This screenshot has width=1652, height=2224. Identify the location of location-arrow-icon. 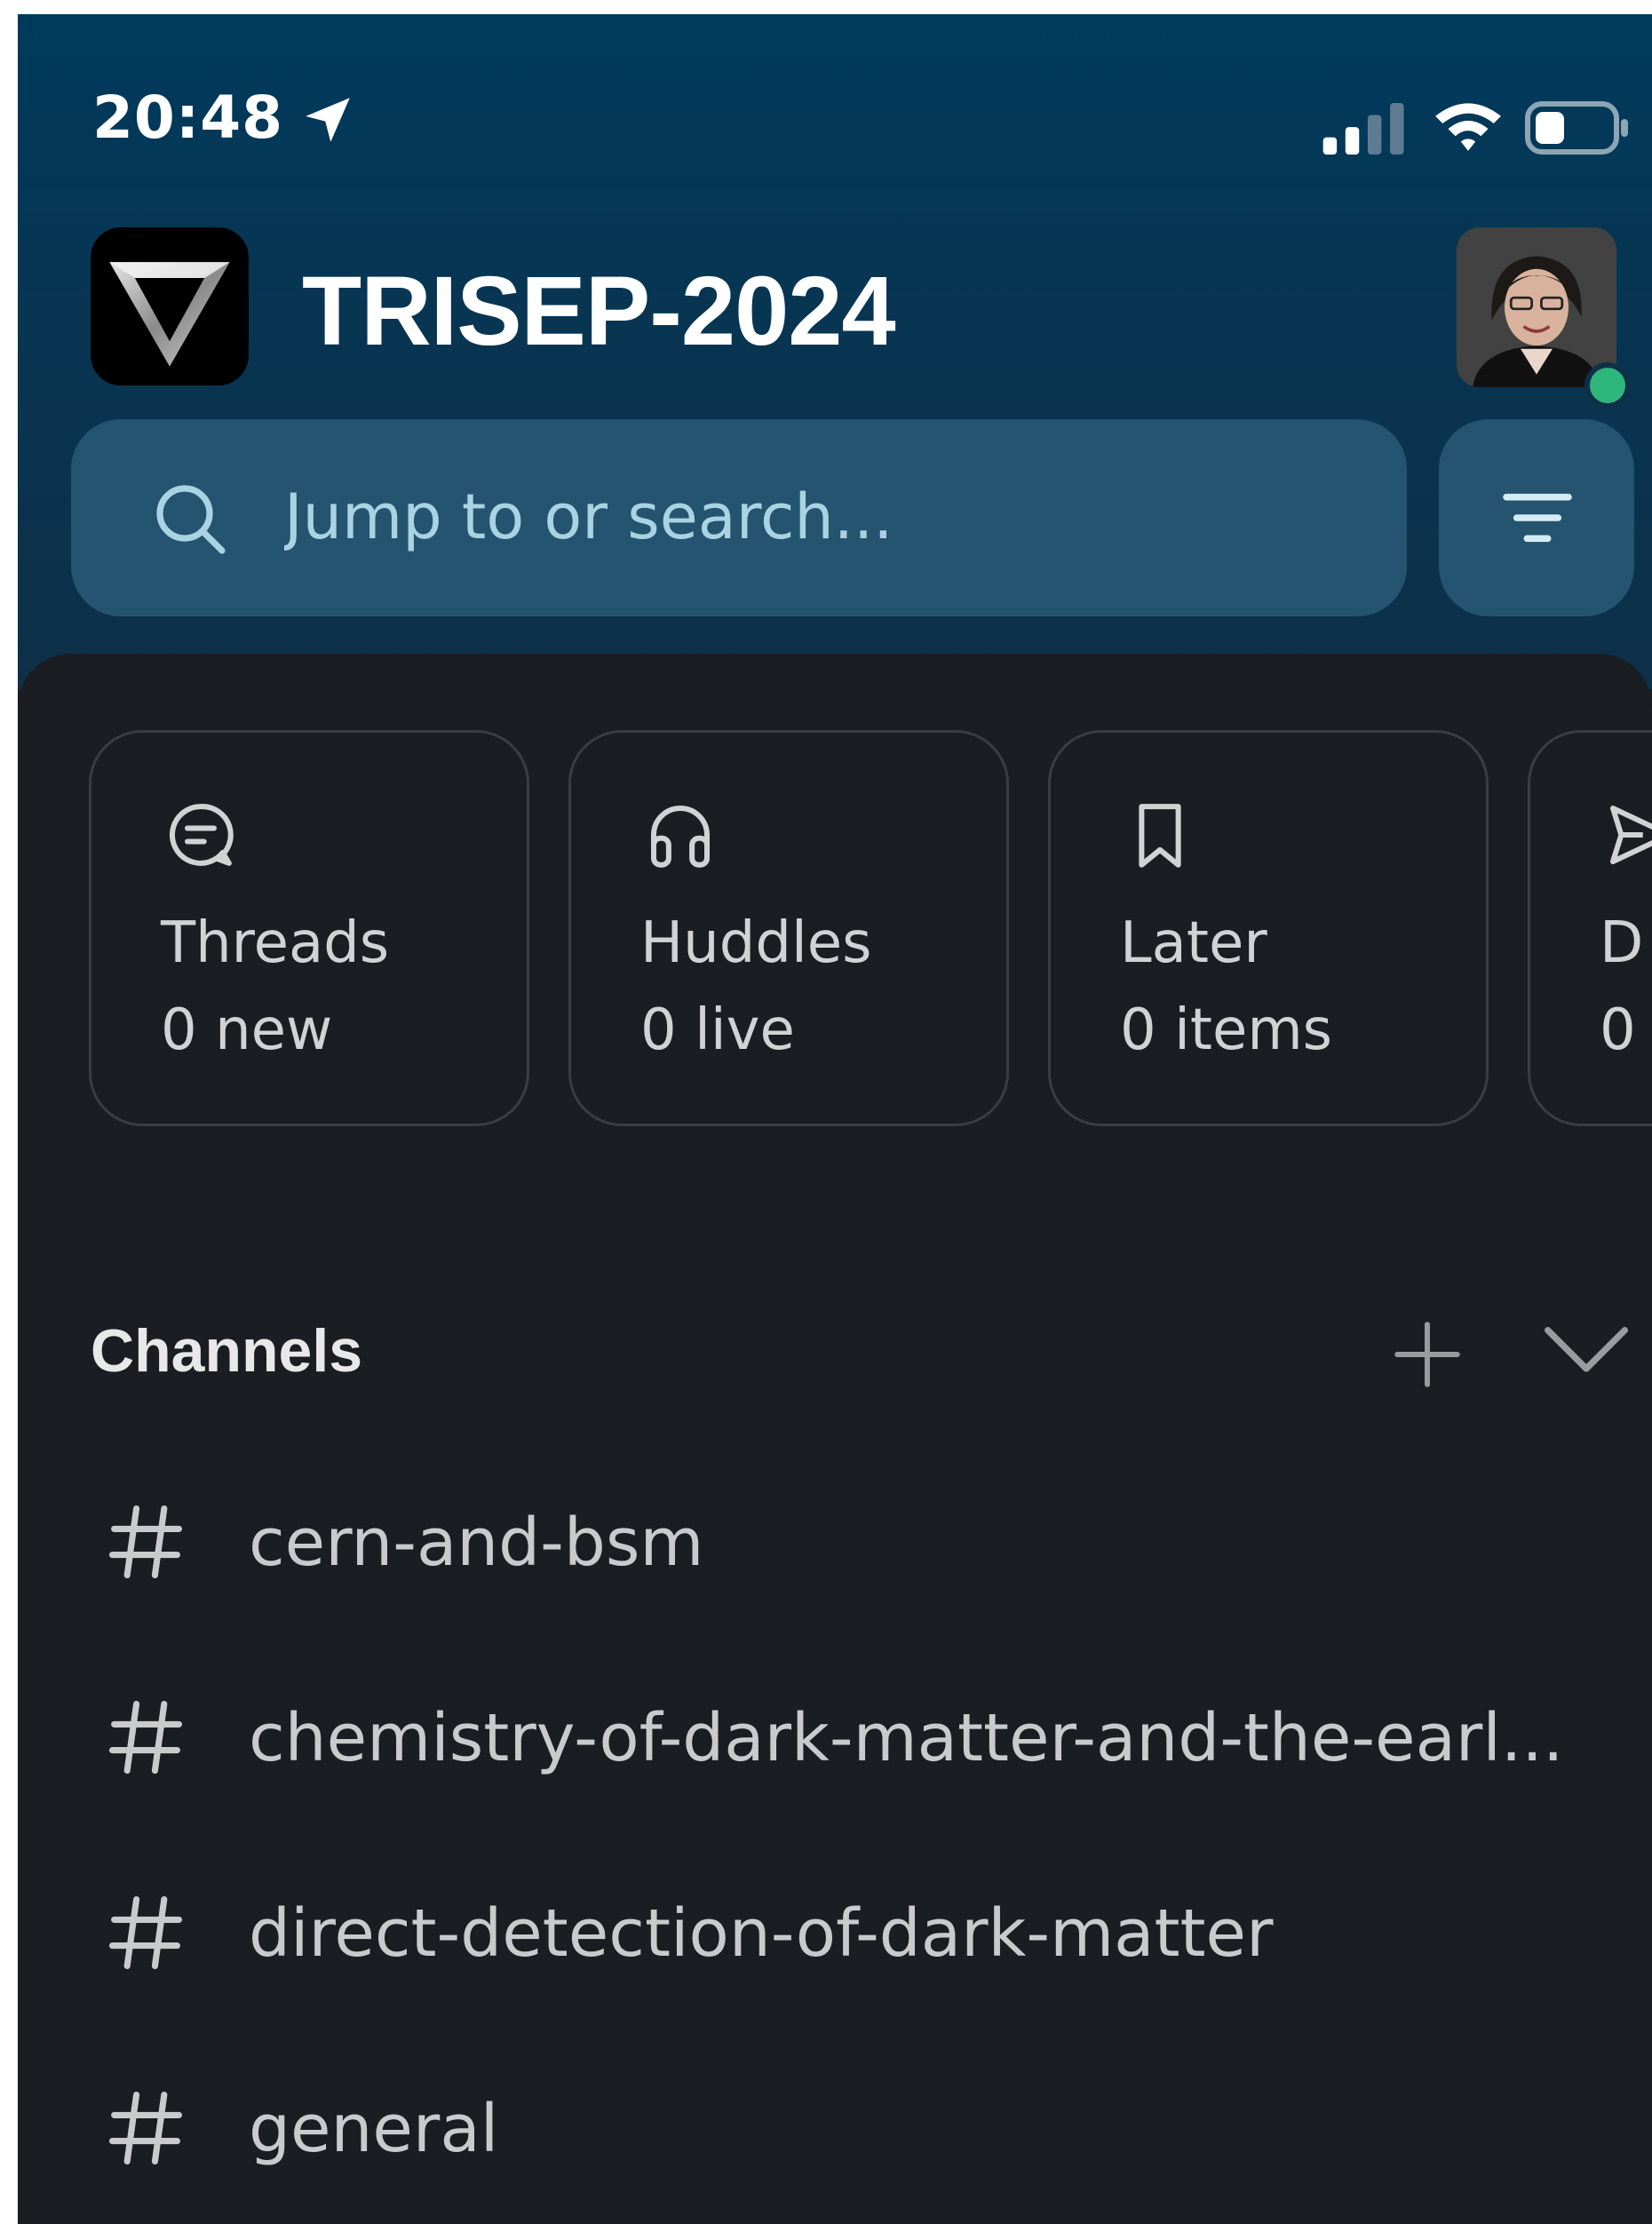
(328, 120).